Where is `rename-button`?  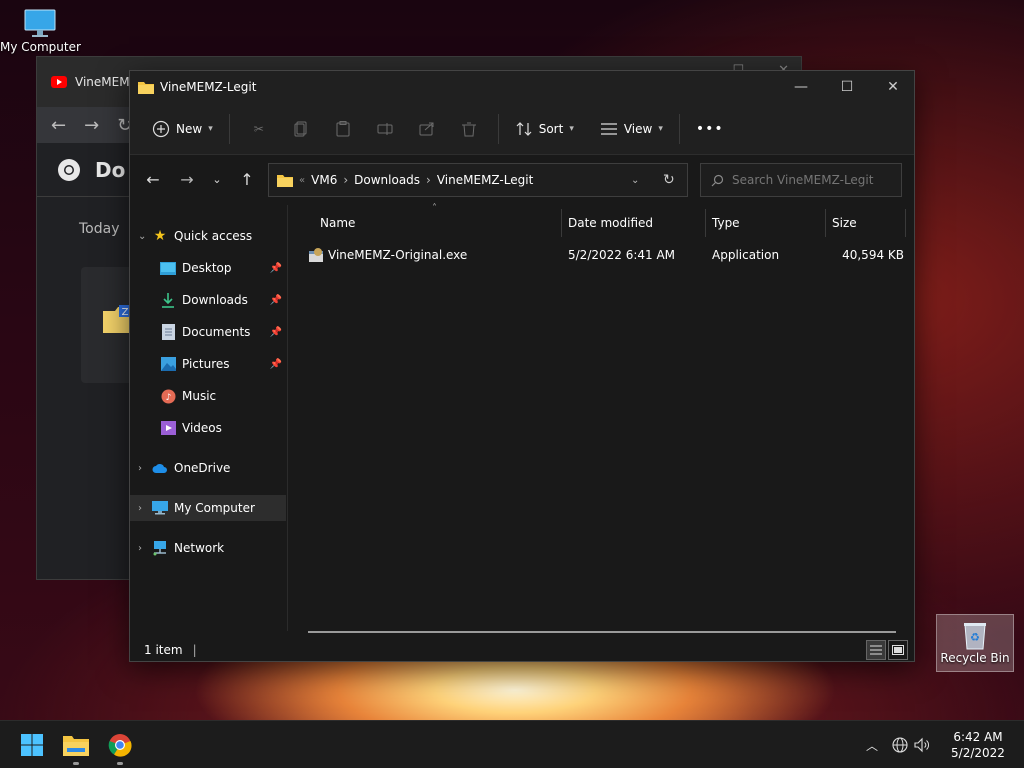 rename-button is located at coordinates (385, 129).